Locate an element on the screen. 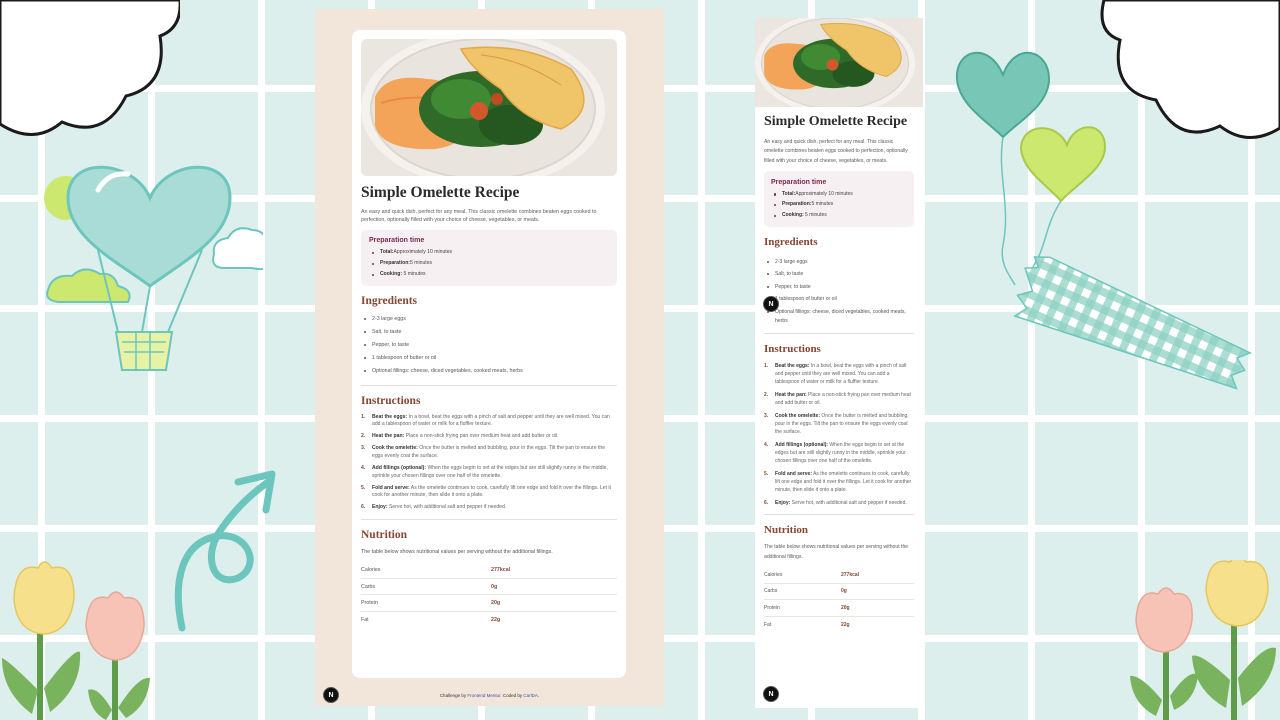  cloud-top-right-decoration is located at coordinates (1190, 69).